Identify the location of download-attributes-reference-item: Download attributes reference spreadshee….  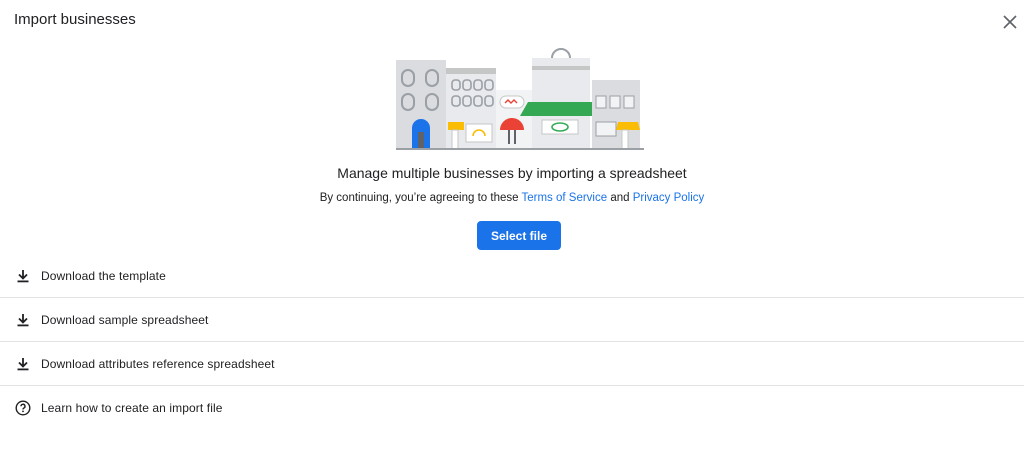
(512, 364).